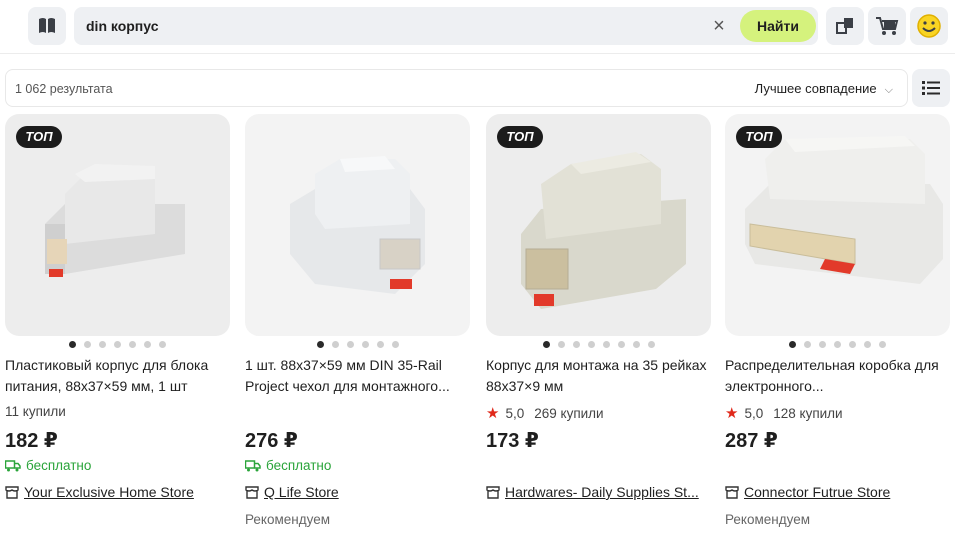  I want to click on rating-value: 5,0, so click(754, 413).